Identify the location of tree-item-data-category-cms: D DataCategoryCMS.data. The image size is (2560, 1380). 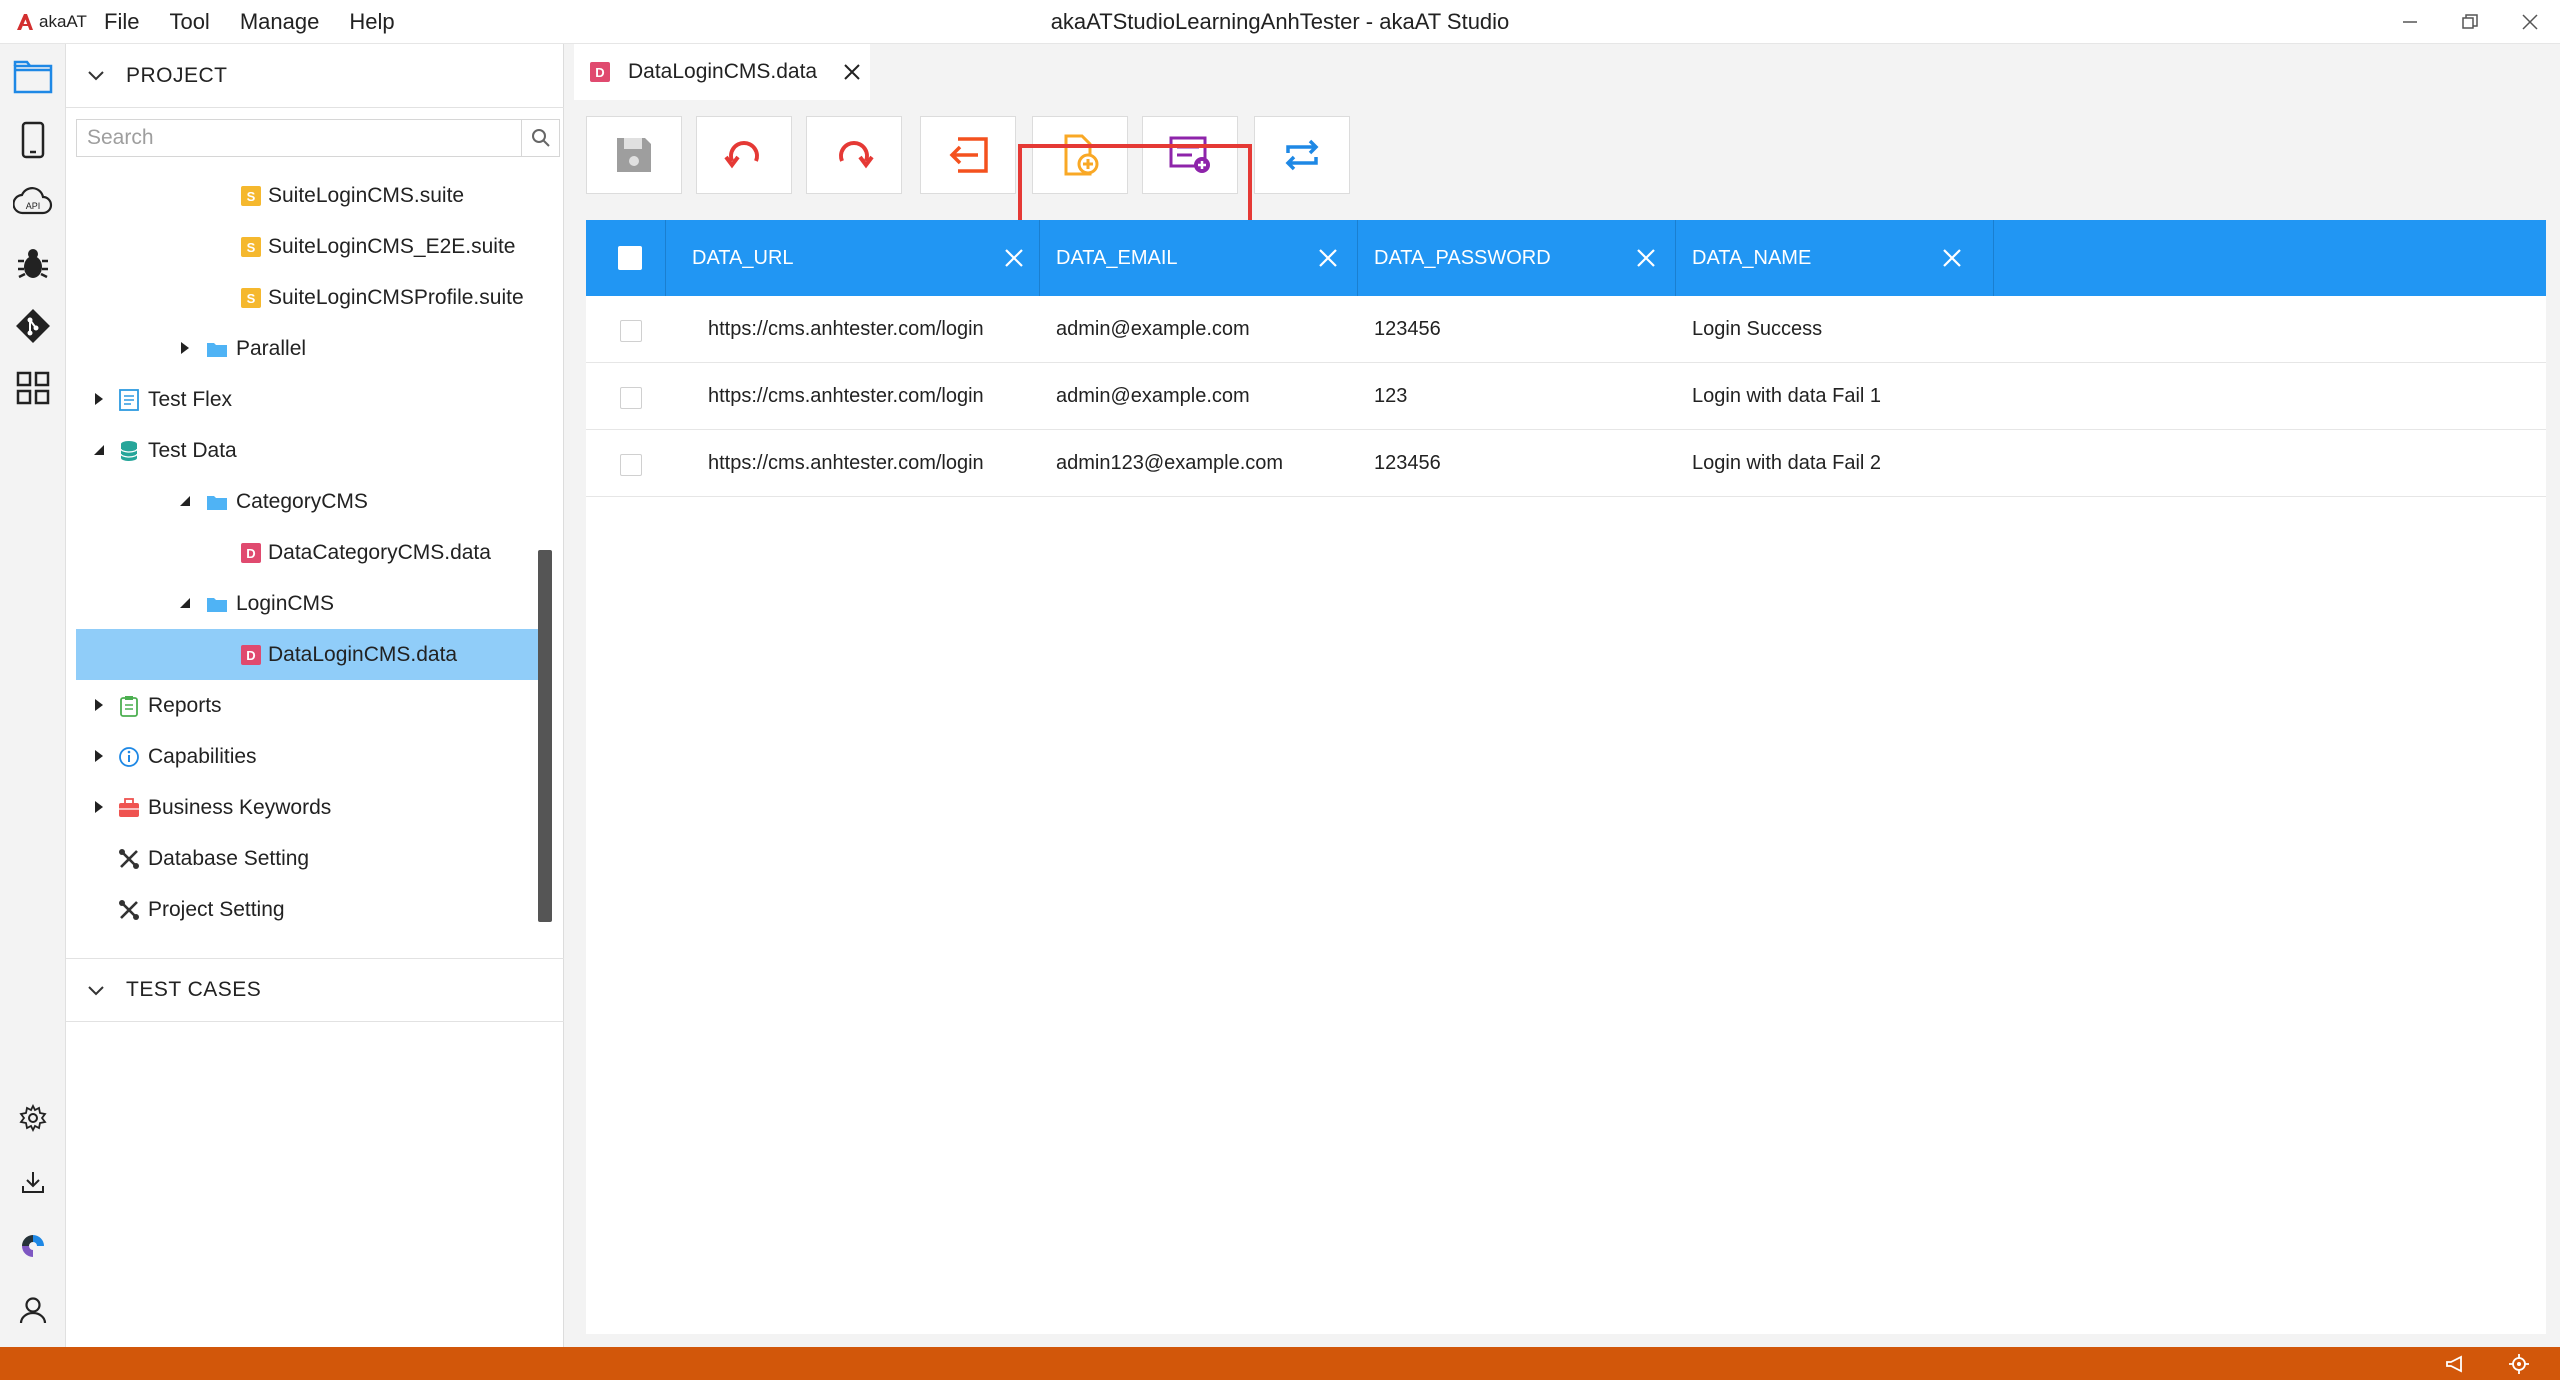
(310, 552).